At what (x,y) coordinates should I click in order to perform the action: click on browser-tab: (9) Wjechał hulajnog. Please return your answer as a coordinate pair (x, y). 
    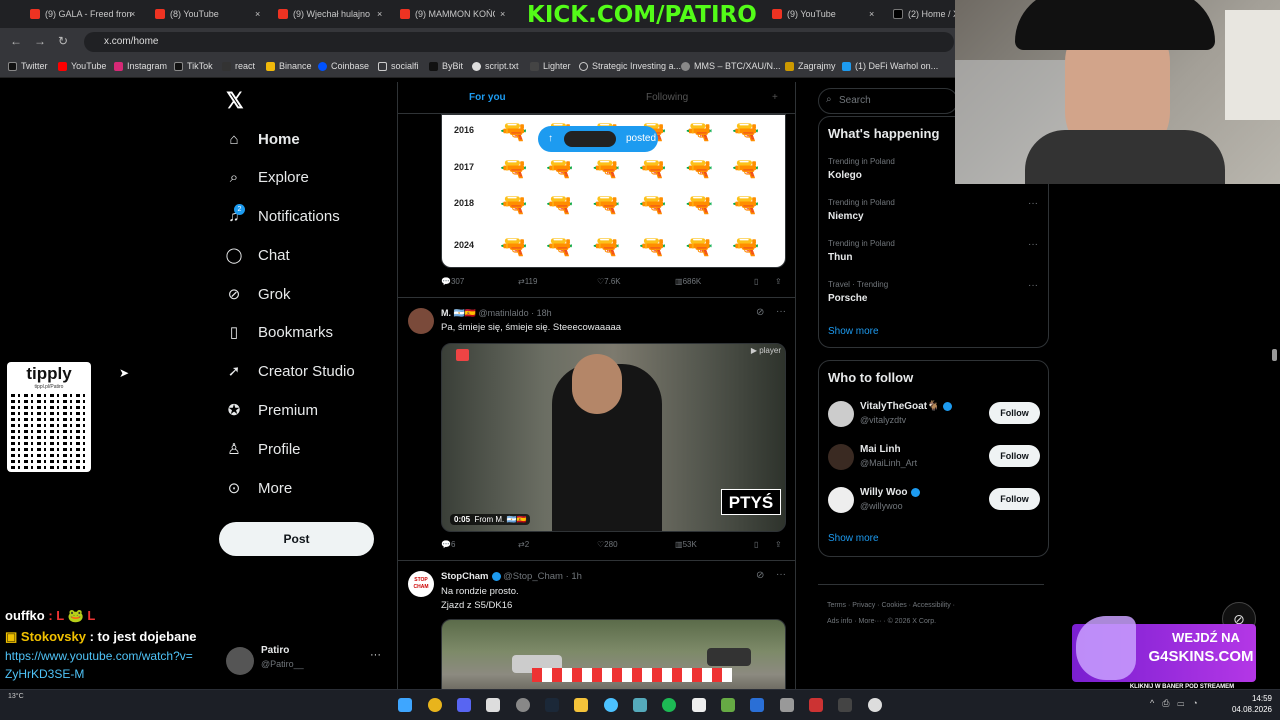
    Looking at the image, I should click on (324, 14).